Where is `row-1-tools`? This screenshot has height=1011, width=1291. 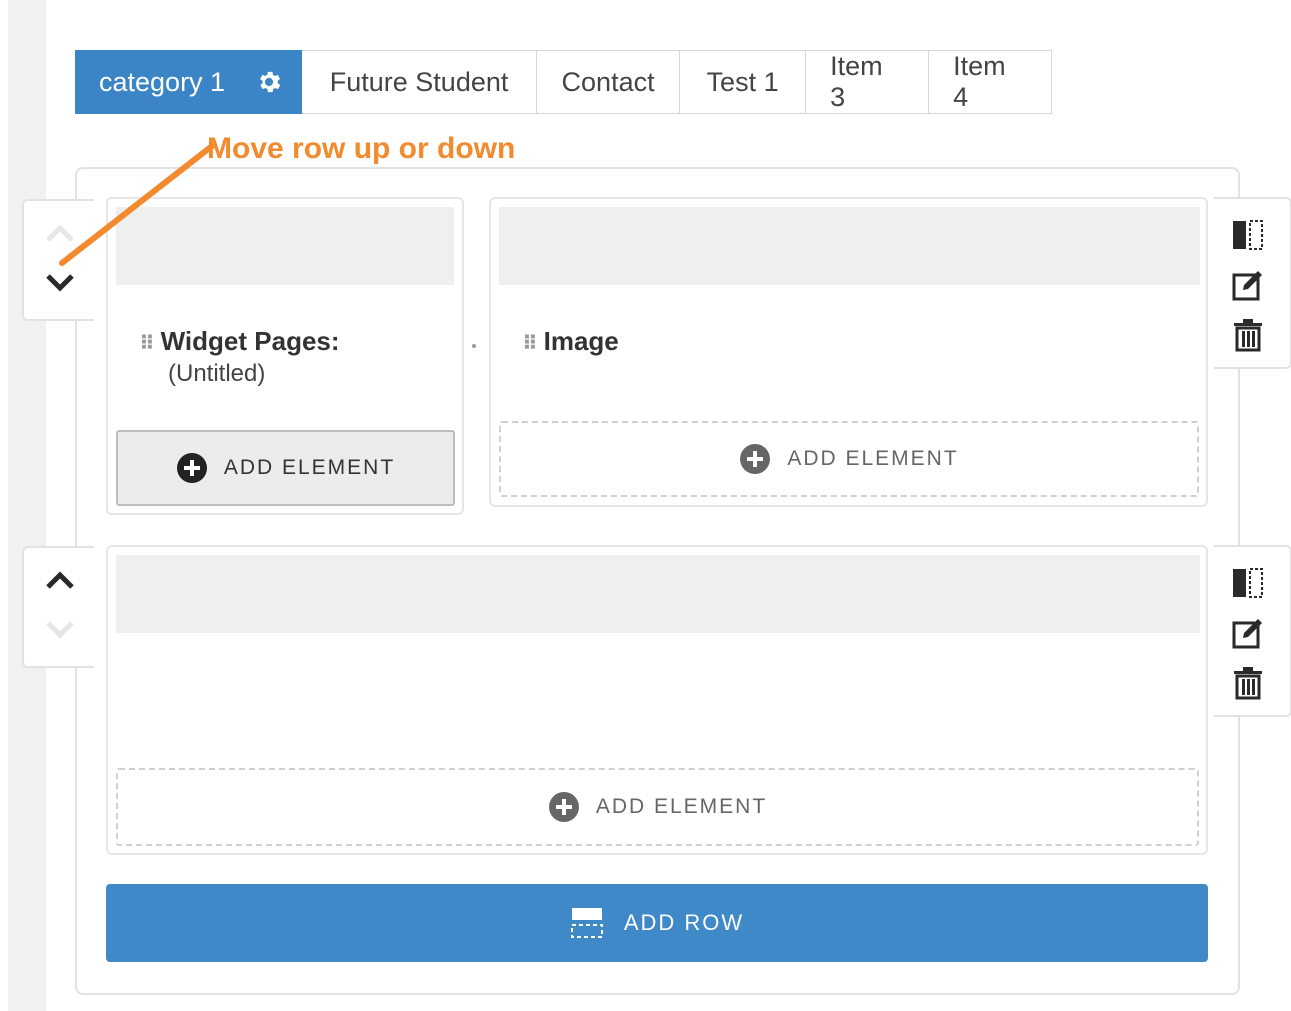
row-1-tools is located at coordinates (1252, 283).